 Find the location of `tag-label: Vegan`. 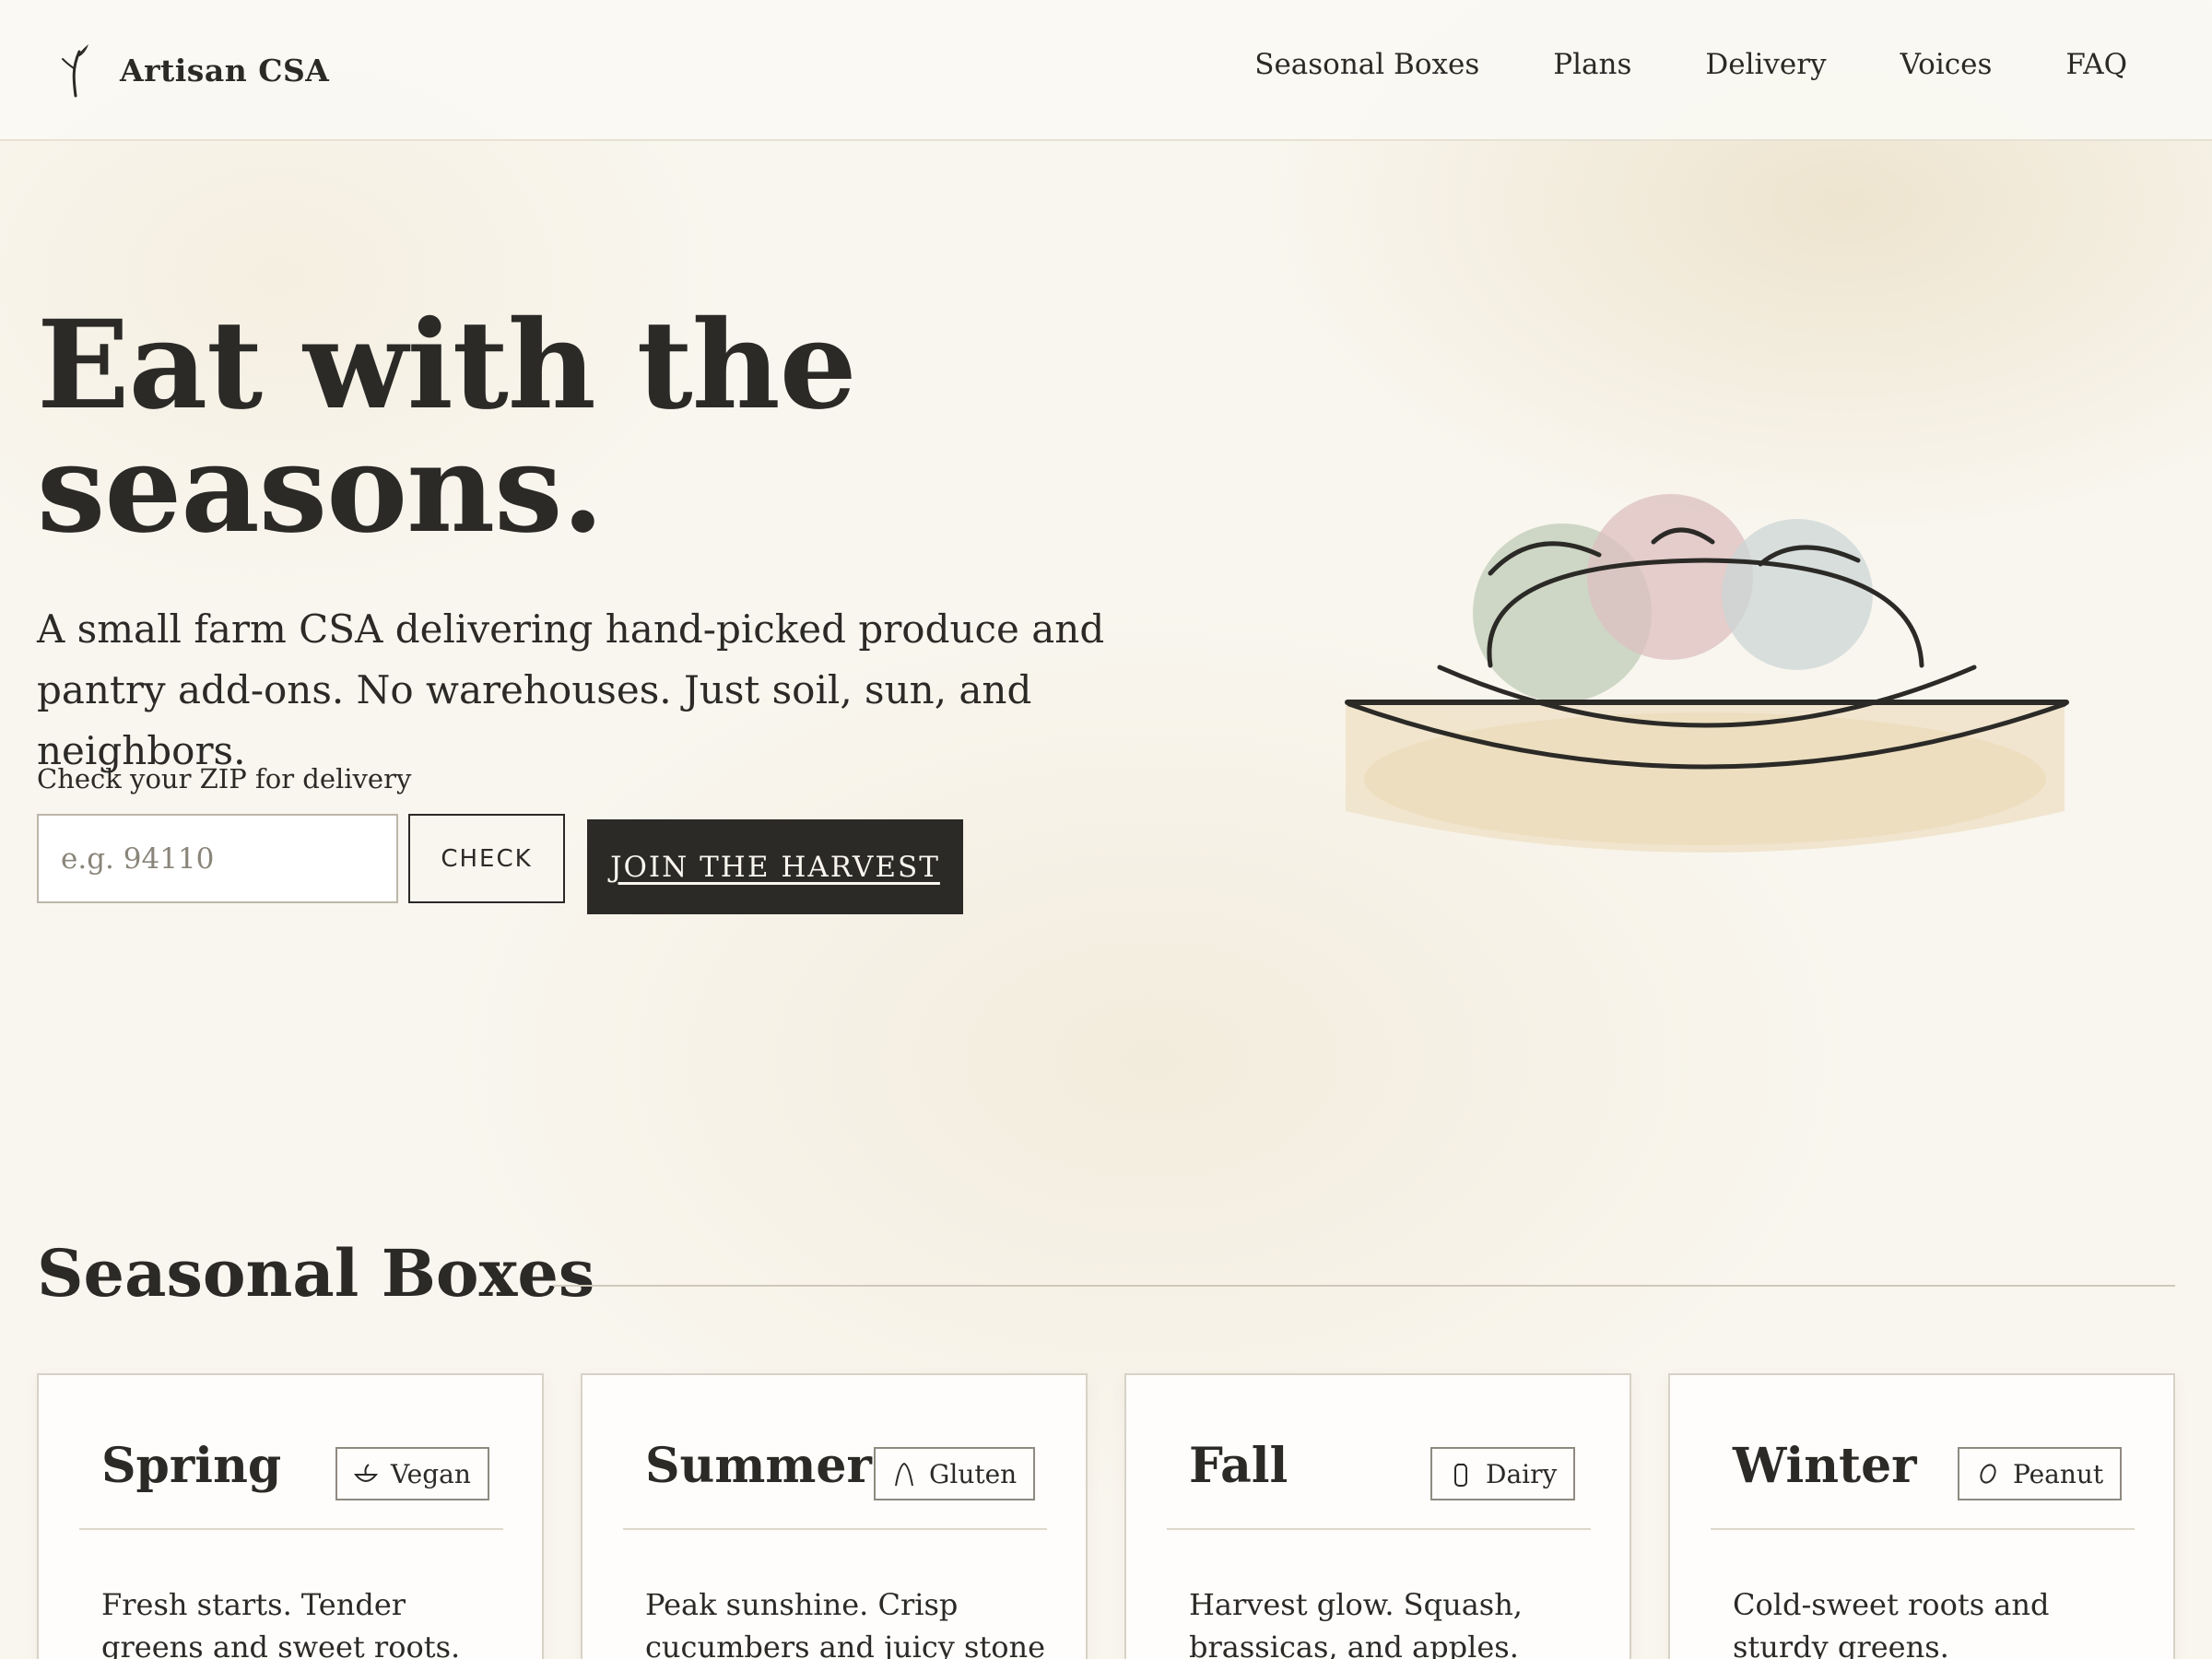

tag-label: Vegan is located at coordinates (431, 1473).